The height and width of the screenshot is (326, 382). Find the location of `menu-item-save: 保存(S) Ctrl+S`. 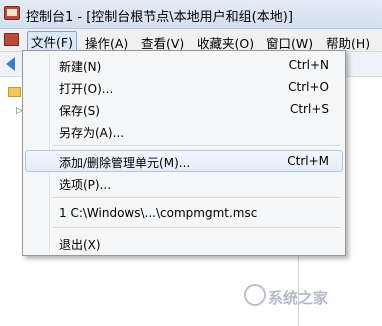

menu-item-save: 保存(S) Ctrl+S is located at coordinates (184, 109).